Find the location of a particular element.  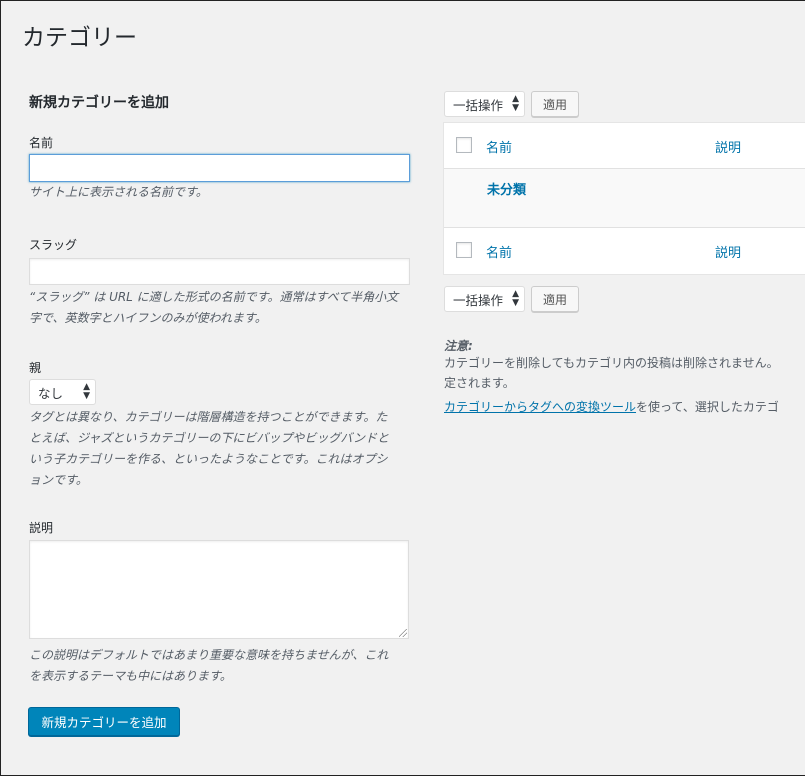

parent-description-line: いう子カテゴリーを作る、といったようなことです。これはオプシ is located at coordinates (208, 459).